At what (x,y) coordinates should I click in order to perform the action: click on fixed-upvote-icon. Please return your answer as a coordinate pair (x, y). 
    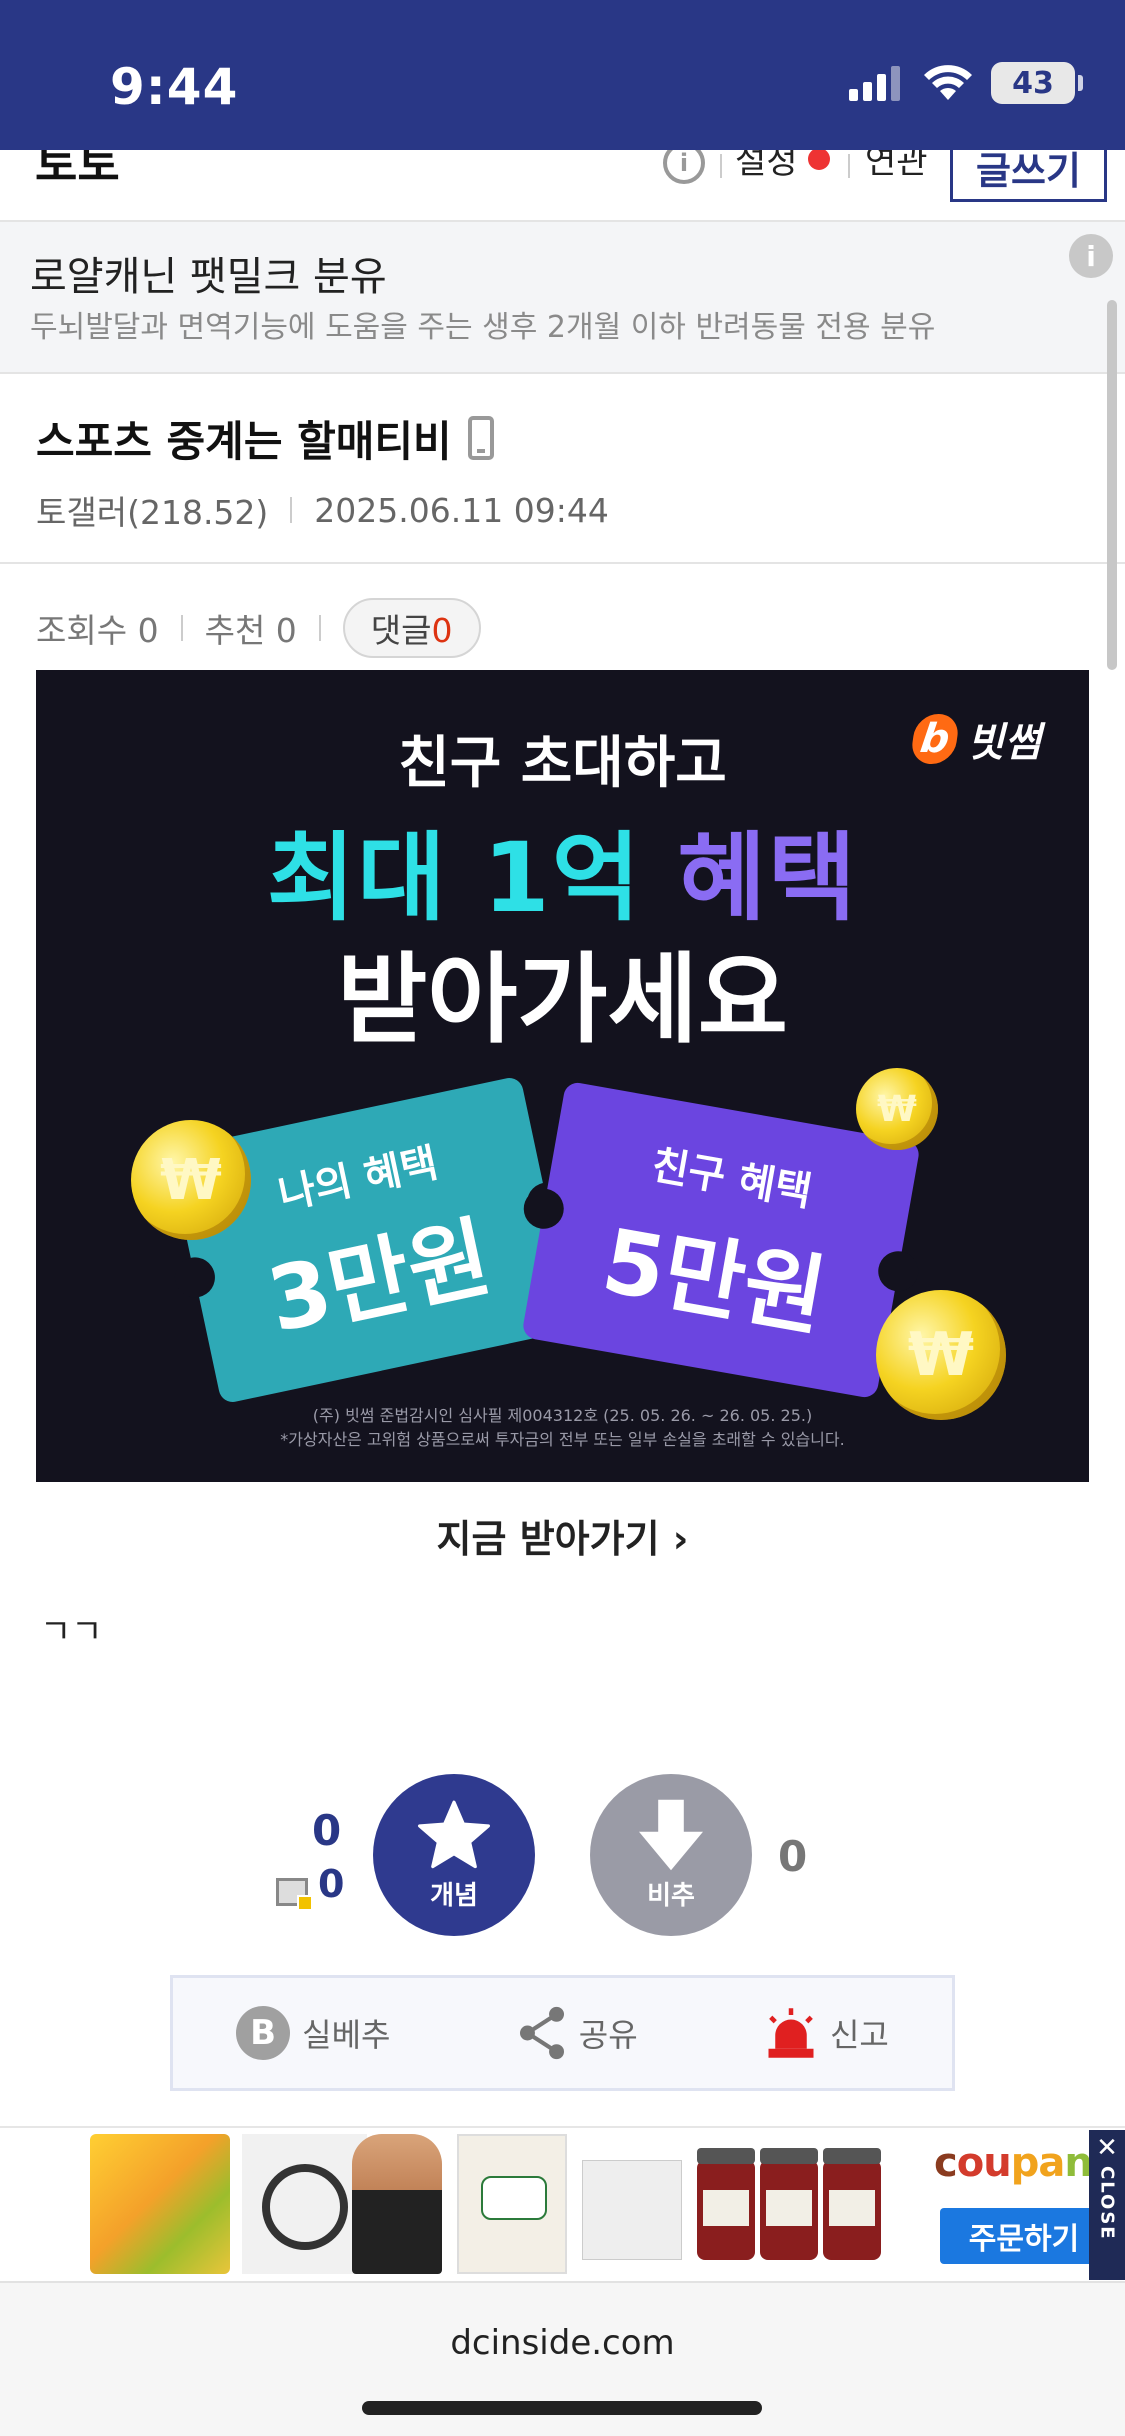
    Looking at the image, I should click on (294, 1894).